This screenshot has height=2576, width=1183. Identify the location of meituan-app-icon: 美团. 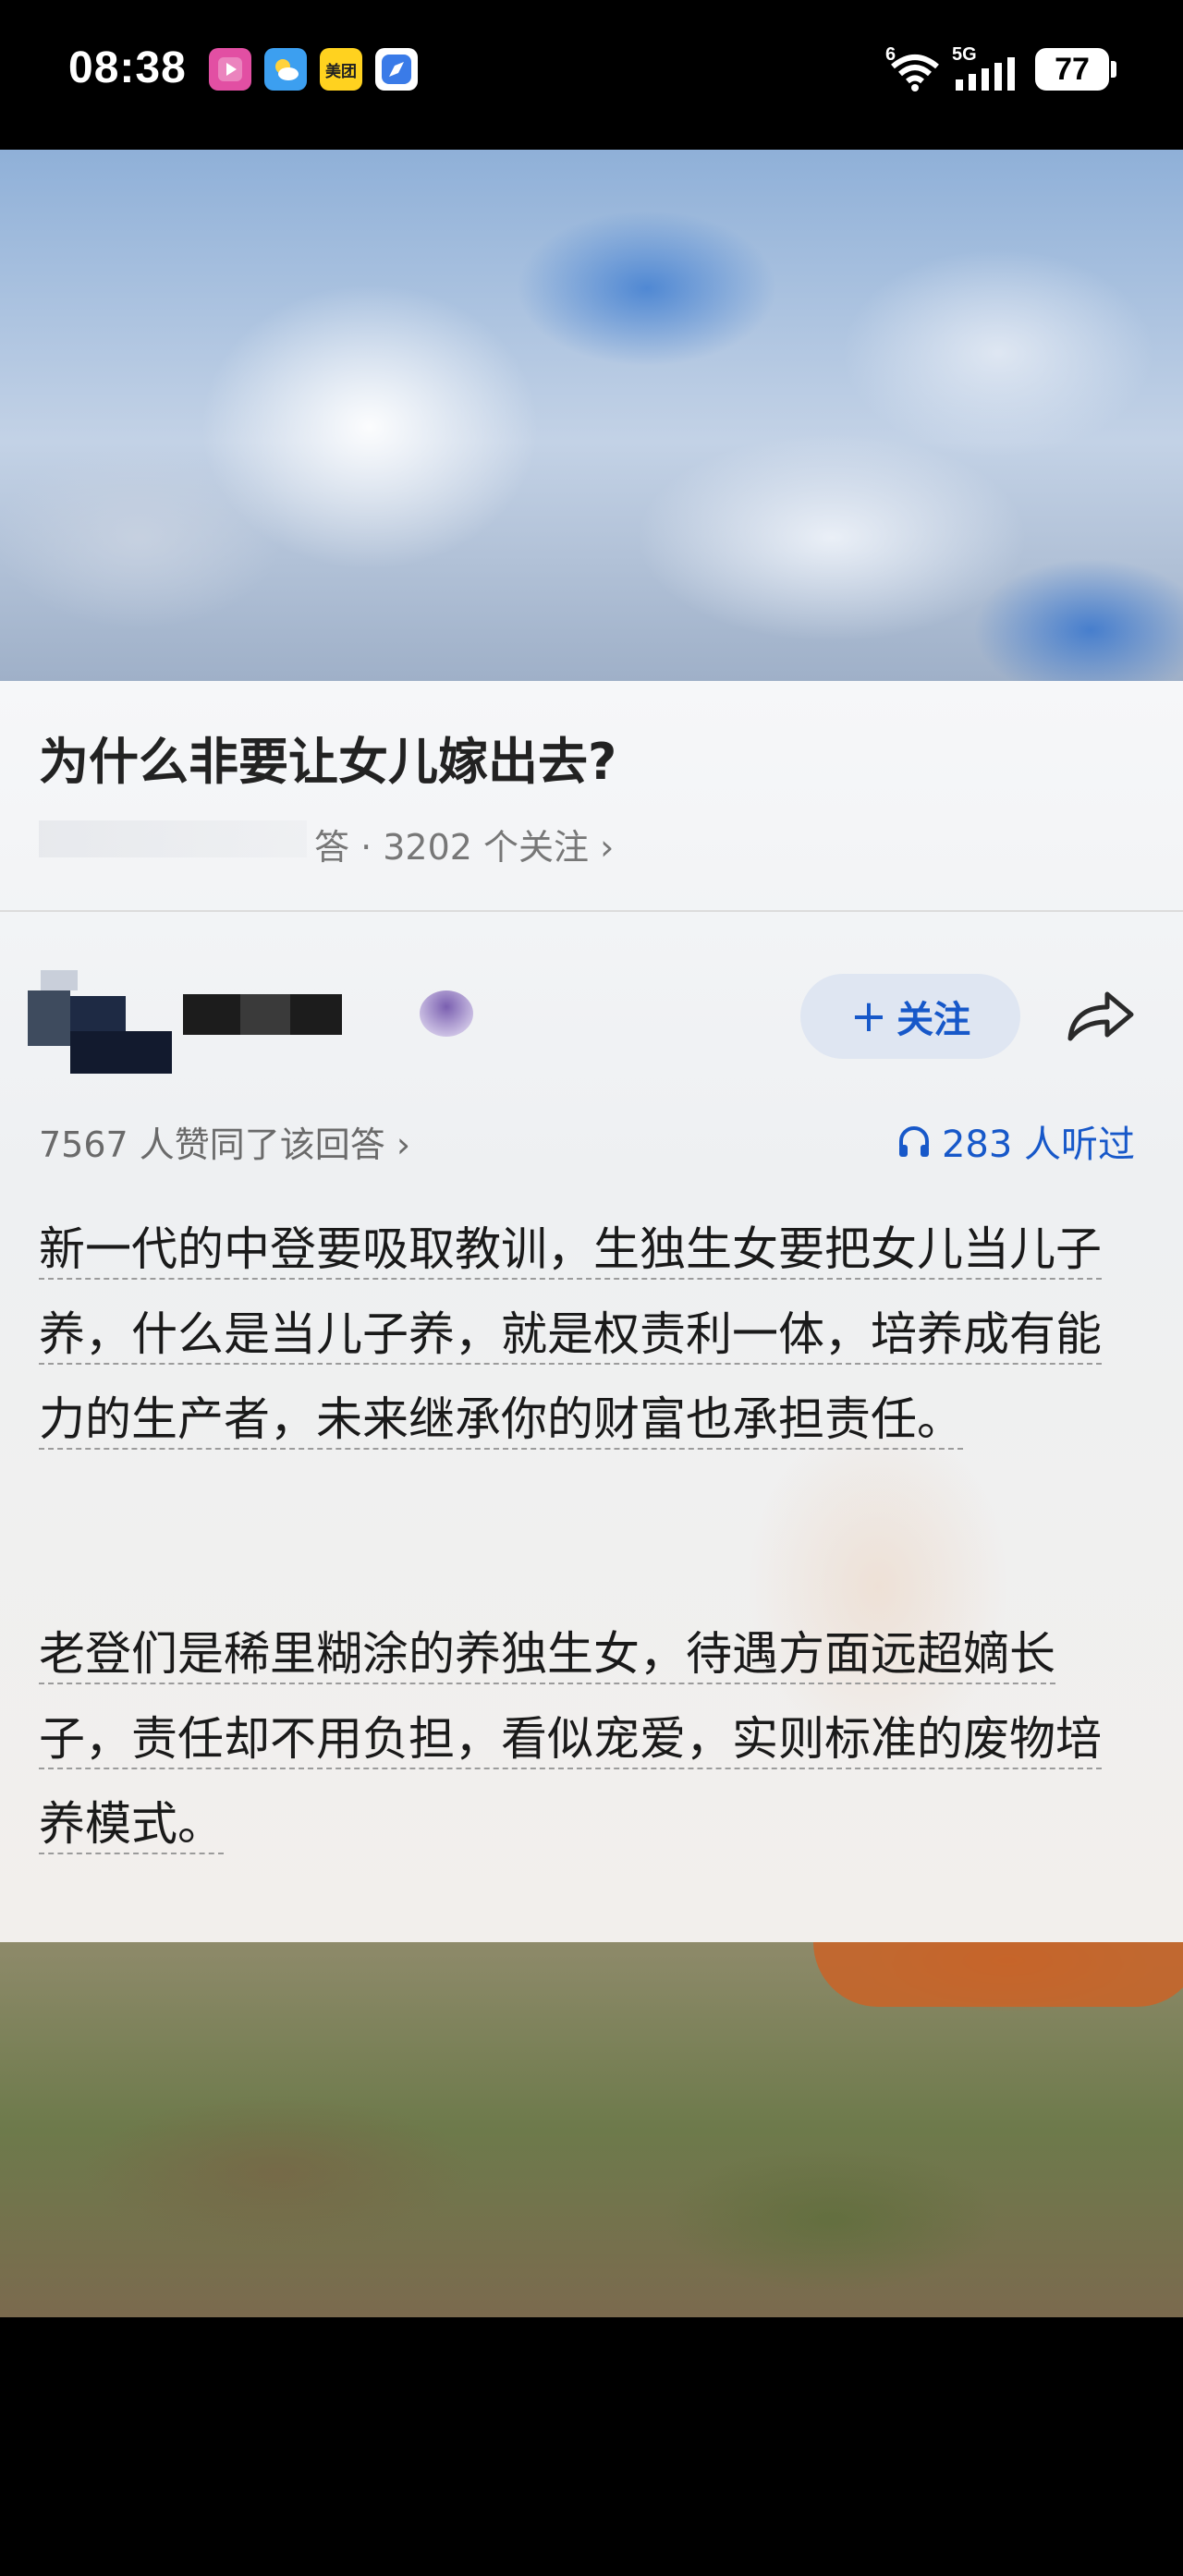
(341, 69).